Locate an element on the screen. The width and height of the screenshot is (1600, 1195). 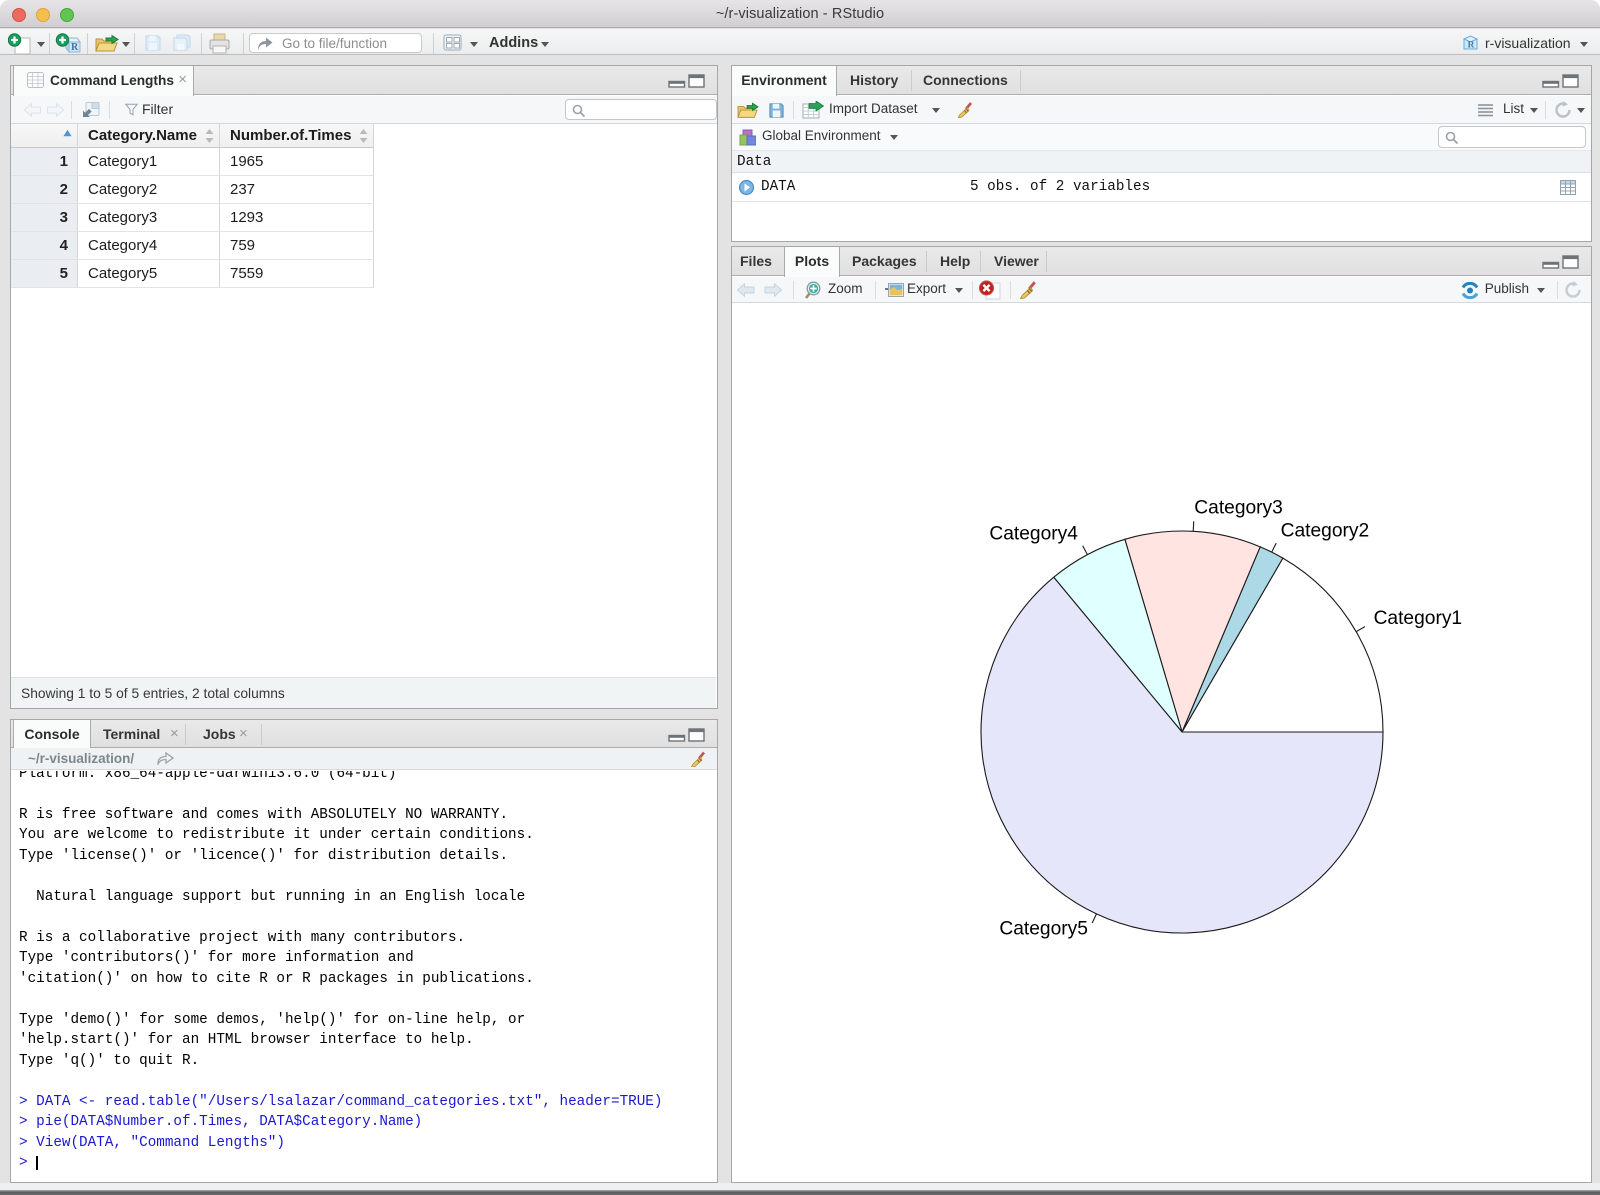
svg-text: Category4 is located at coordinates (1033, 533).